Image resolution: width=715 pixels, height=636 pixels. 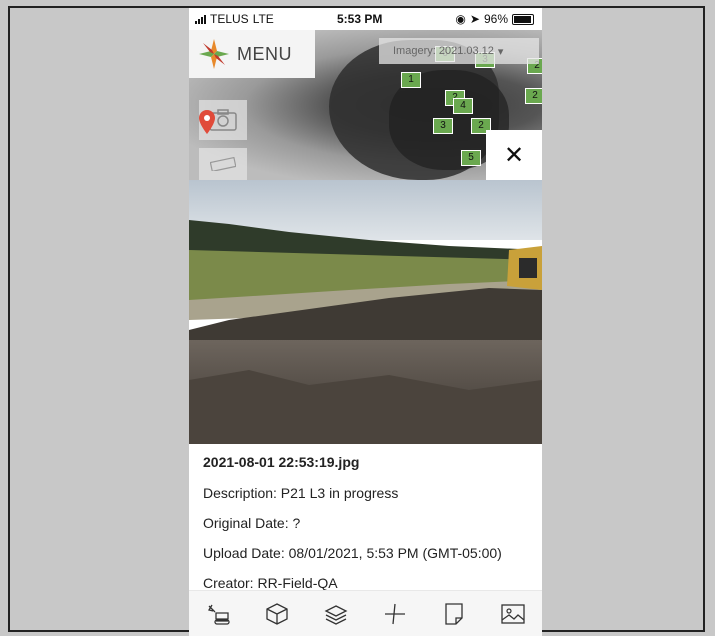 What do you see at coordinates (463, 106) in the screenshot?
I see `photo-marker-icon: 4` at bounding box center [463, 106].